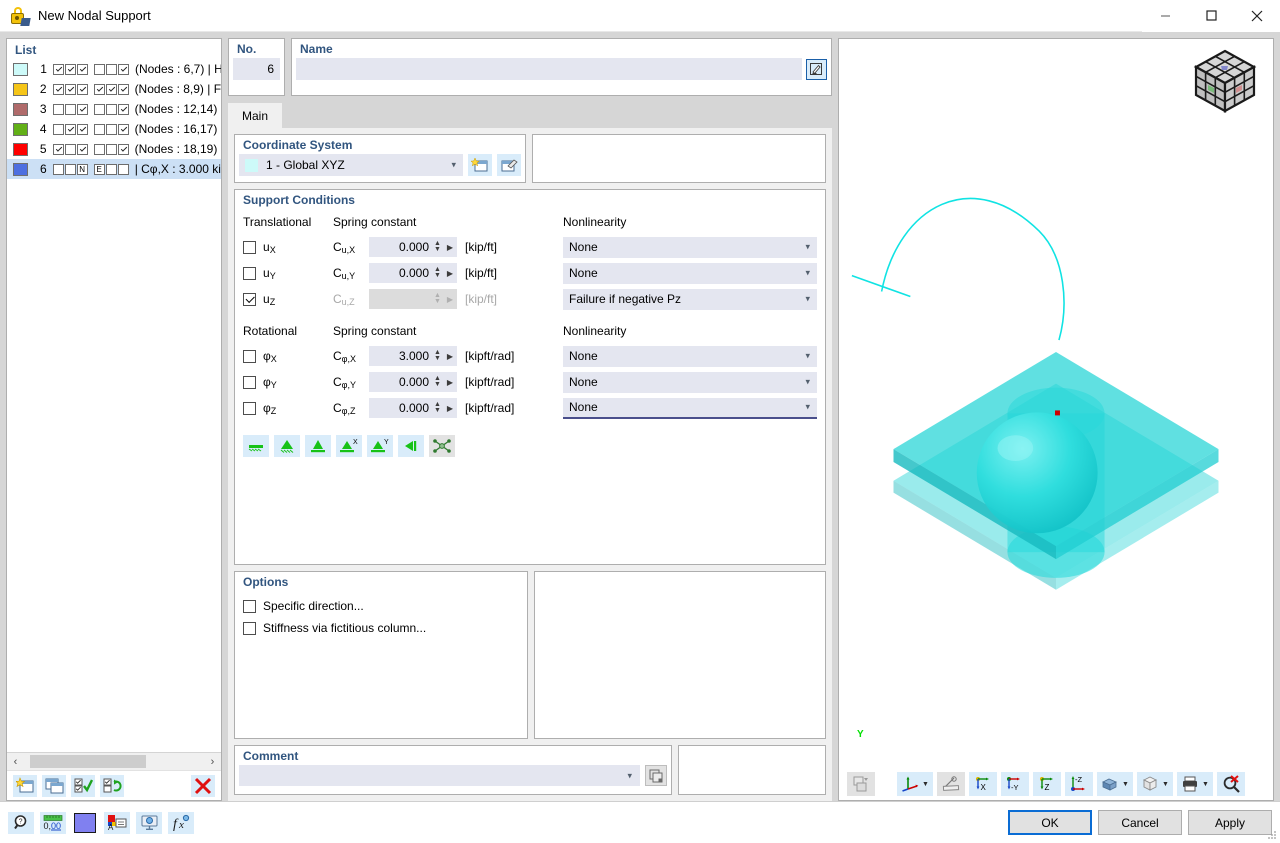  I want to click on magnifier-icon: ?, so click(21, 822).